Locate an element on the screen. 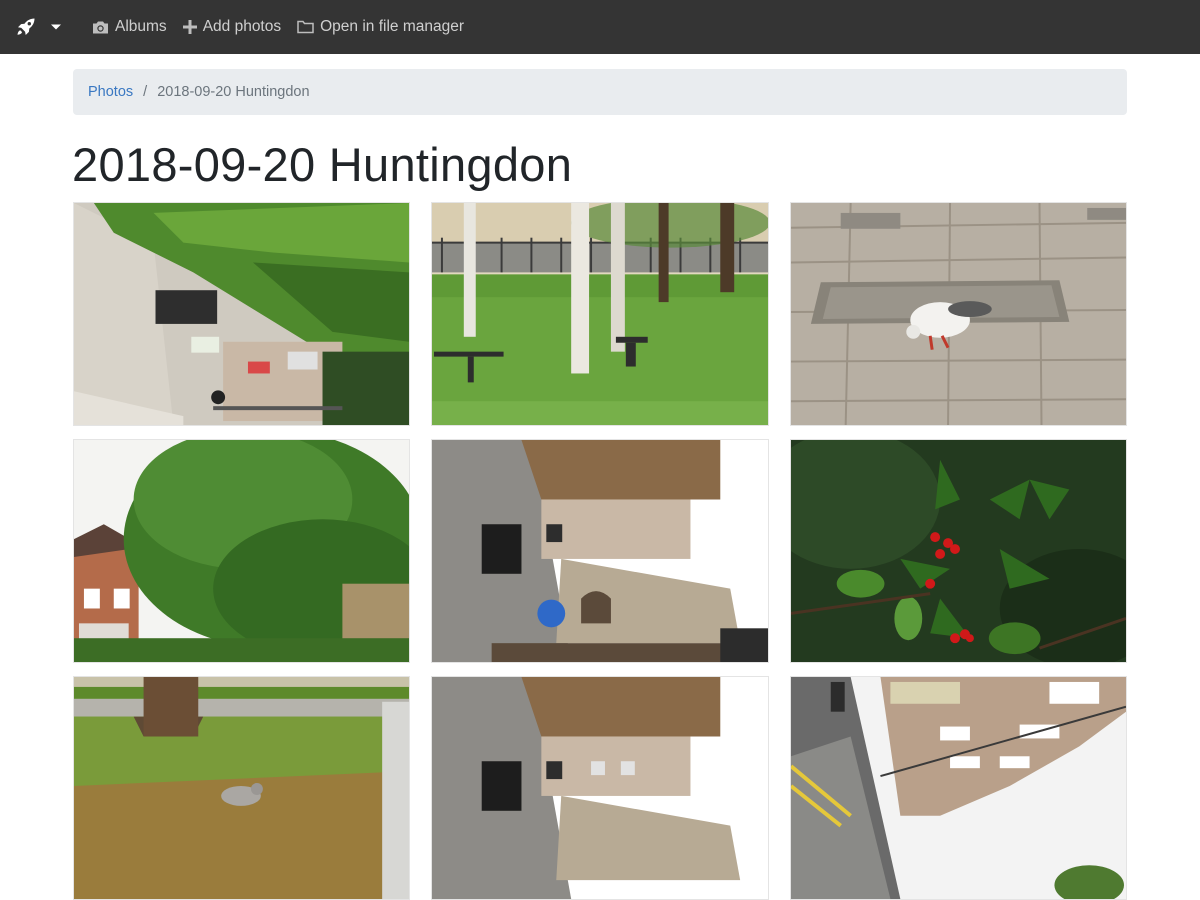 The height and width of the screenshot is (900, 1200). navbar: Albums Add photos Open in file manager is located at coordinates (600, 27).